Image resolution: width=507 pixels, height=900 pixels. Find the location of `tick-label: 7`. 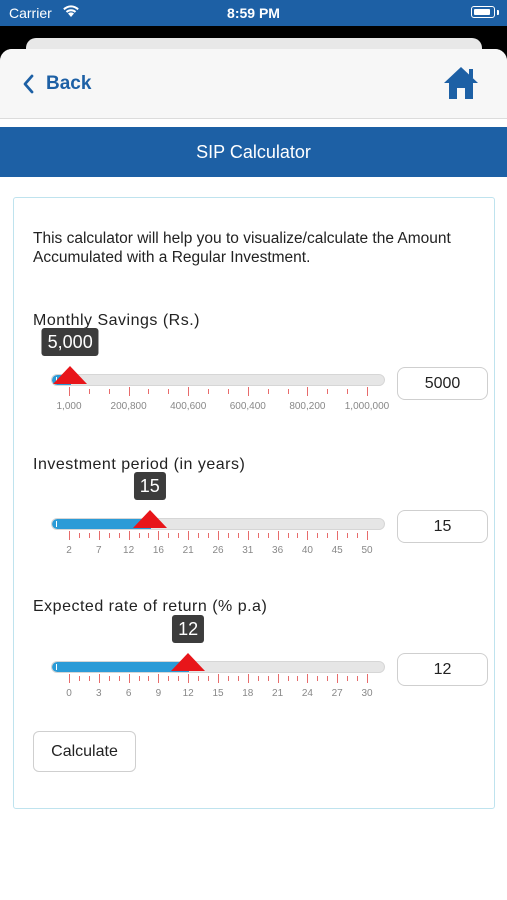

tick-label: 7 is located at coordinates (99, 550).